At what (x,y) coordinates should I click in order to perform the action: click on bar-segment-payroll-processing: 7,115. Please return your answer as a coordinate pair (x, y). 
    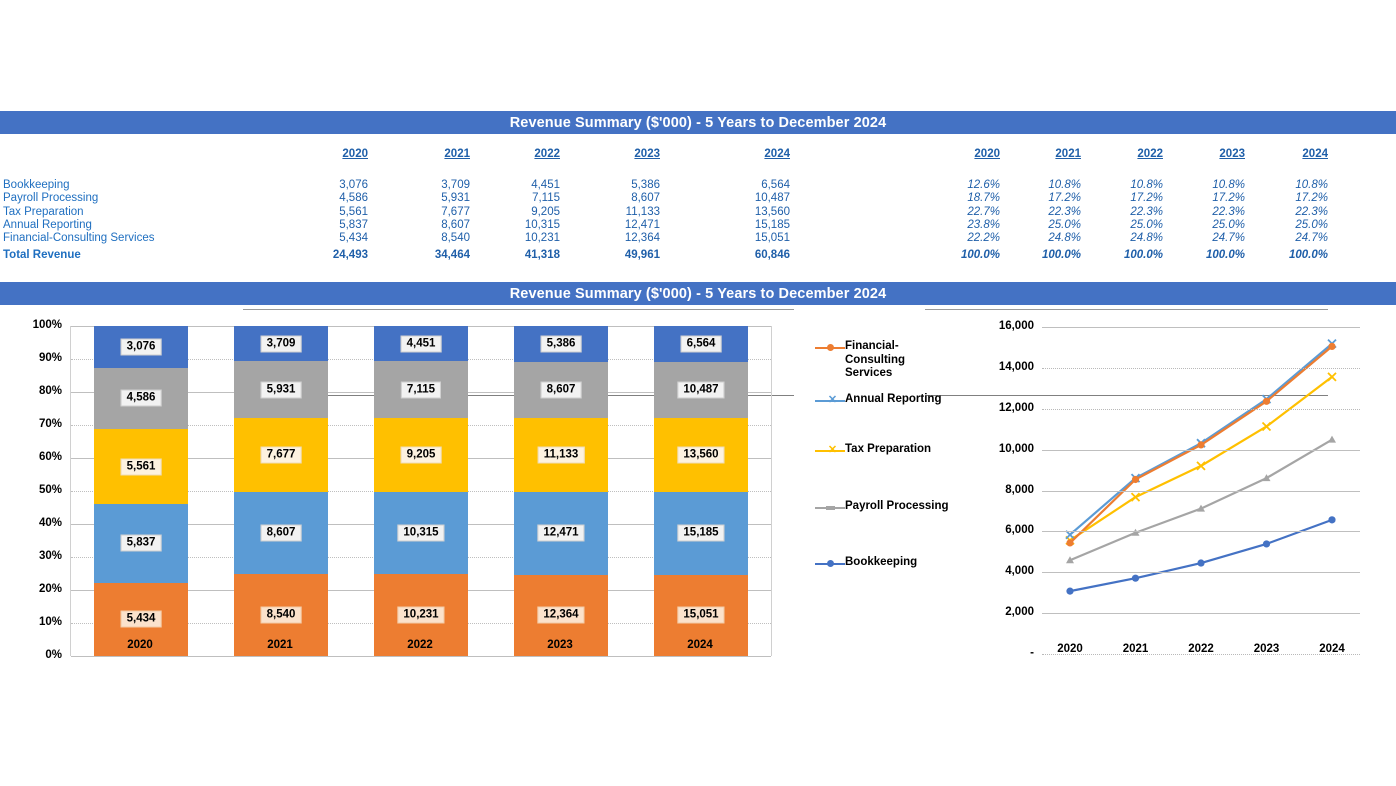
    Looking at the image, I should click on (421, 390).